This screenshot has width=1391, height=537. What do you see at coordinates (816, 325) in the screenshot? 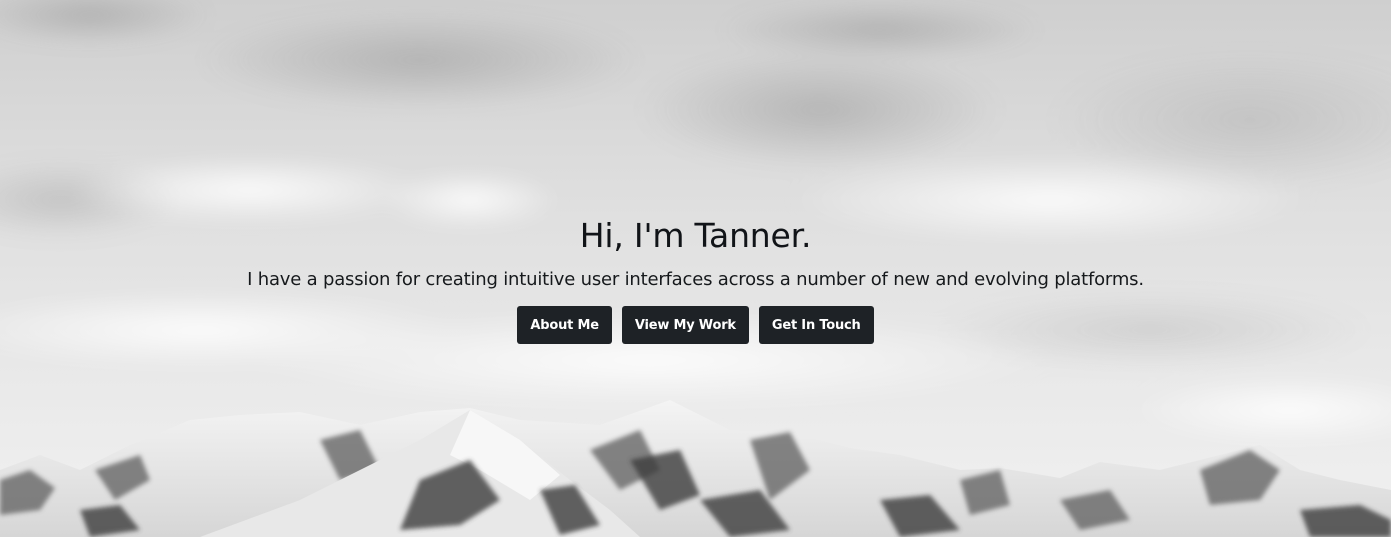
I see `get-in-touch-button: Get In Touch` at bounding box center [816, 325].